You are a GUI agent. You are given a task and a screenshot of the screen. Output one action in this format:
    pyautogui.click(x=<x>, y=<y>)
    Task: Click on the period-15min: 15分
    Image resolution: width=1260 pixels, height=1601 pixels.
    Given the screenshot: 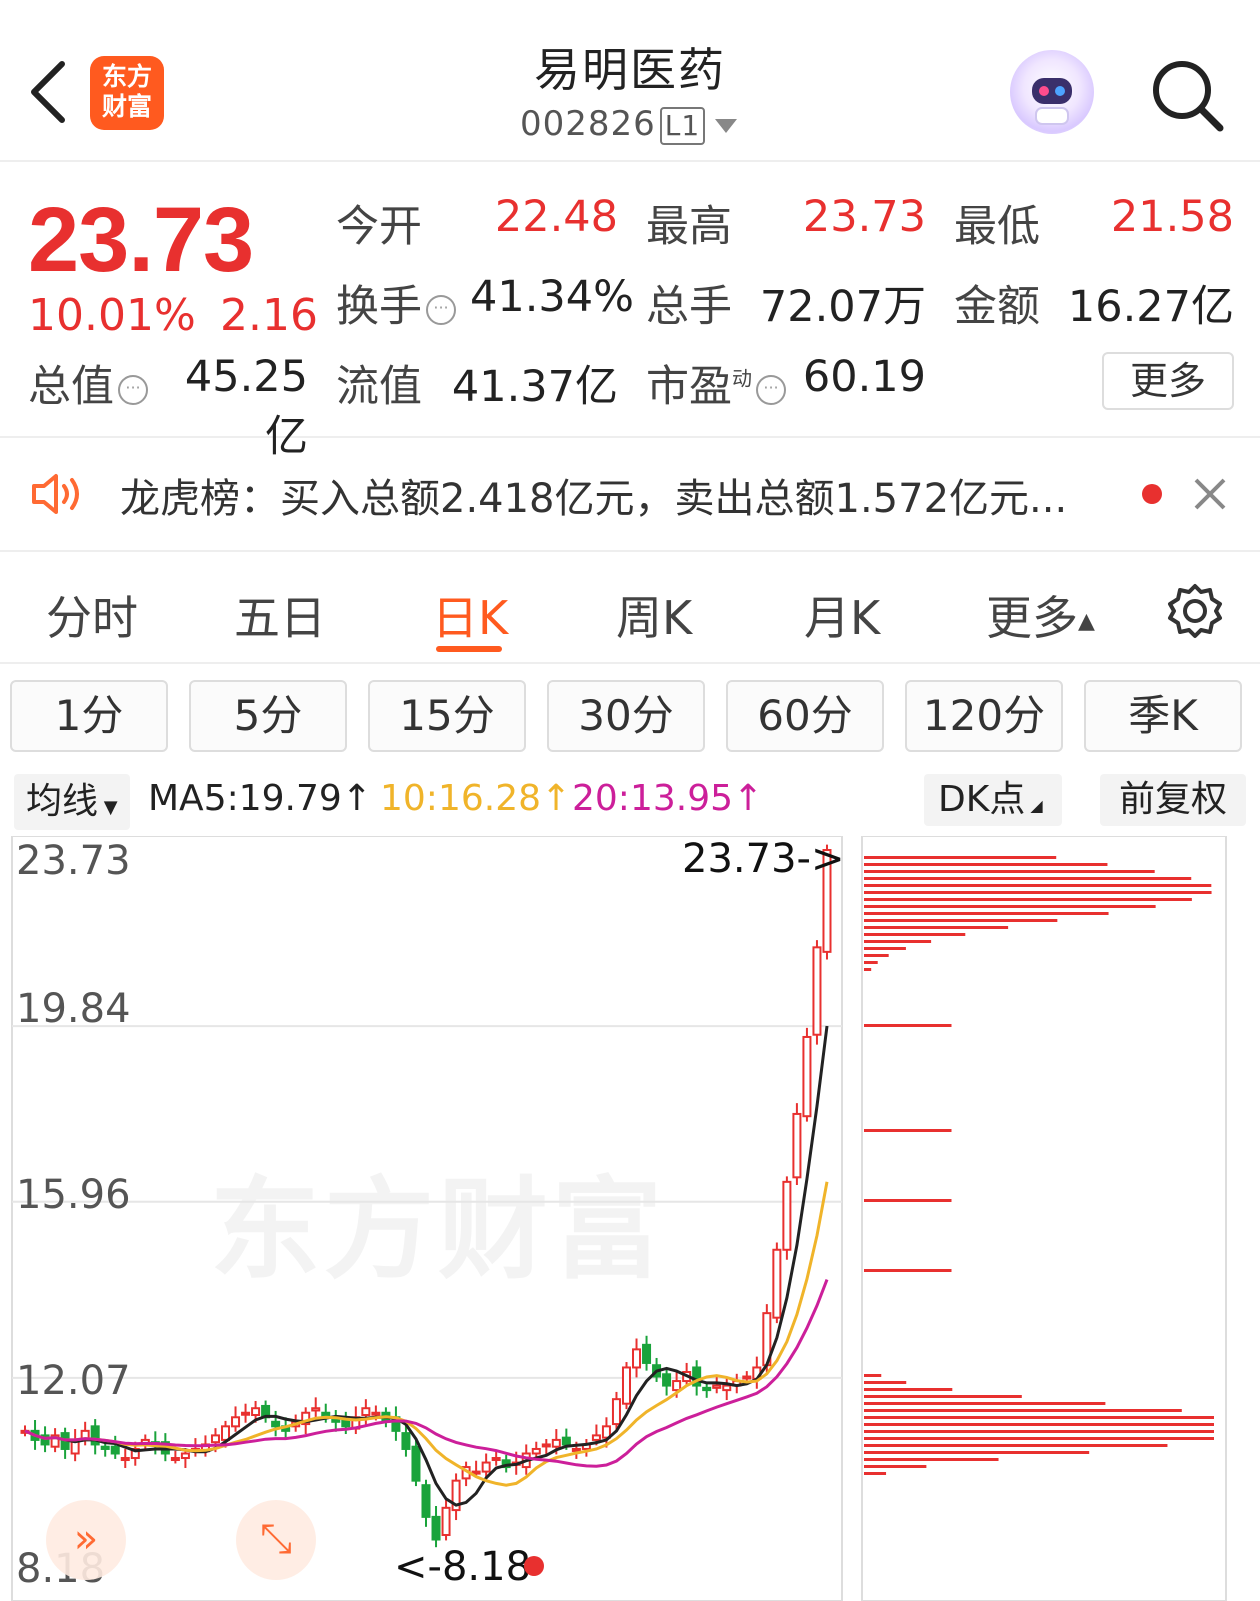 What is the action you would take?
    pyautogui.click(x=447, y=716)
    